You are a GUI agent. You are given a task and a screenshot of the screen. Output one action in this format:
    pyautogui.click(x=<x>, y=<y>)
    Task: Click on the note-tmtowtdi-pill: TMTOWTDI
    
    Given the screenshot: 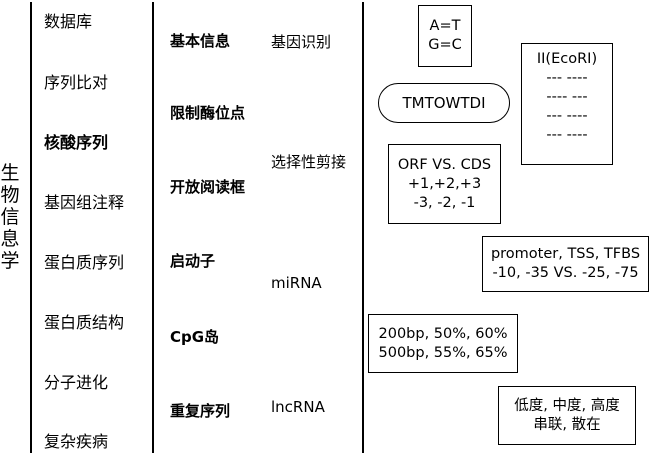 What is the action you would take?
    pyautogui.click(x=444, y=103)
    